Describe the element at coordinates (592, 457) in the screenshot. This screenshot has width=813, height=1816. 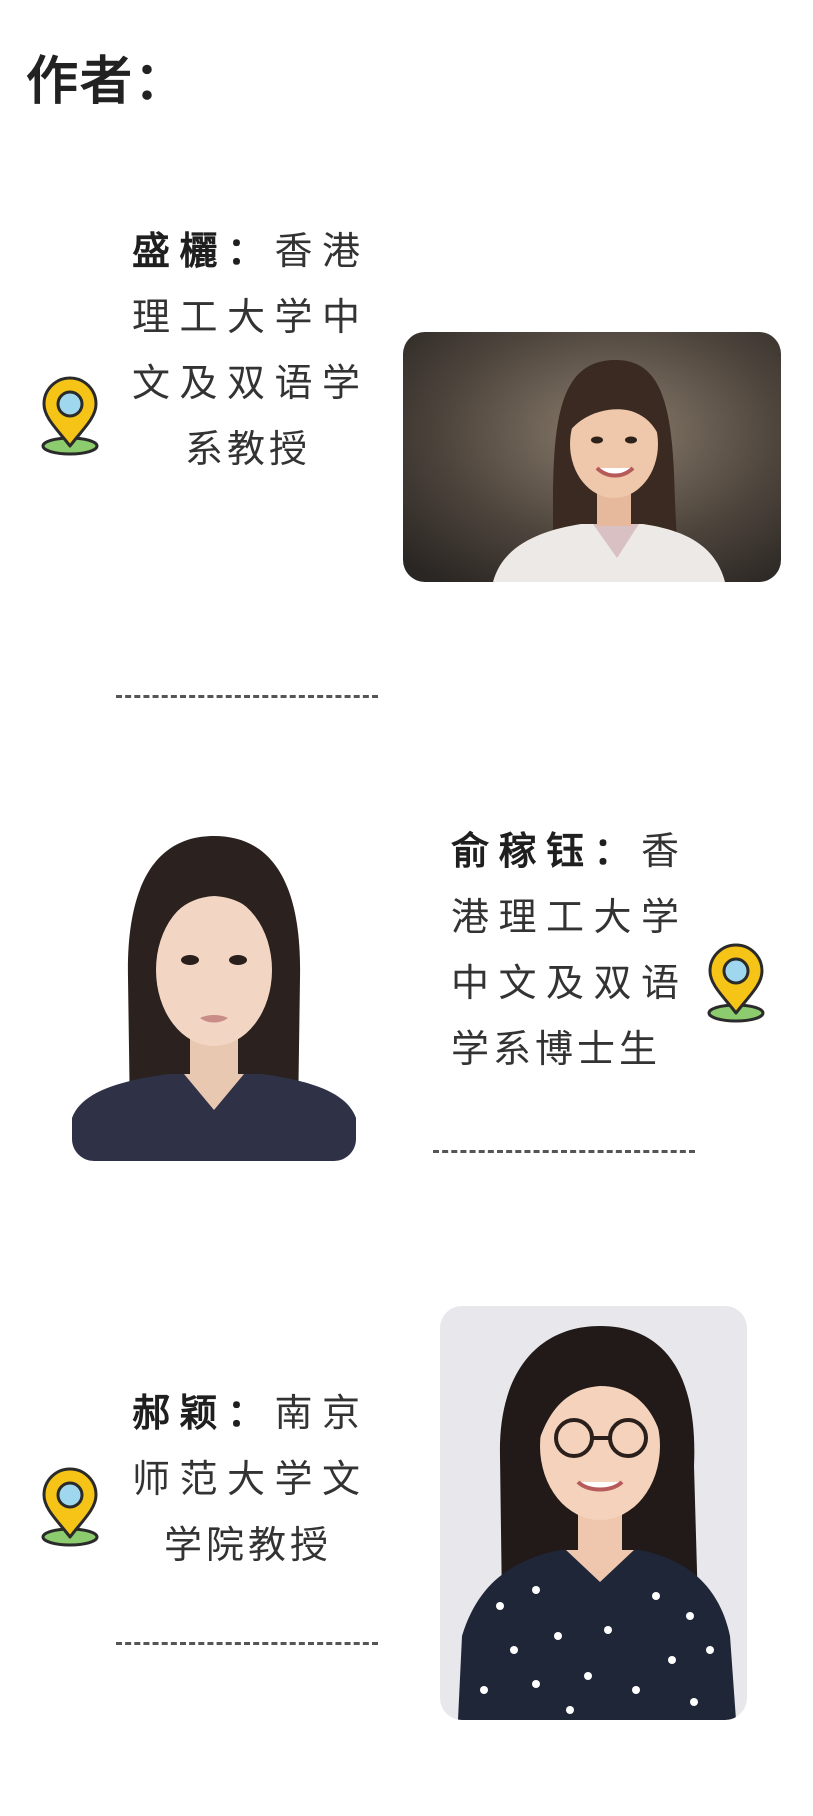
I see `author-1-photo` at that location.